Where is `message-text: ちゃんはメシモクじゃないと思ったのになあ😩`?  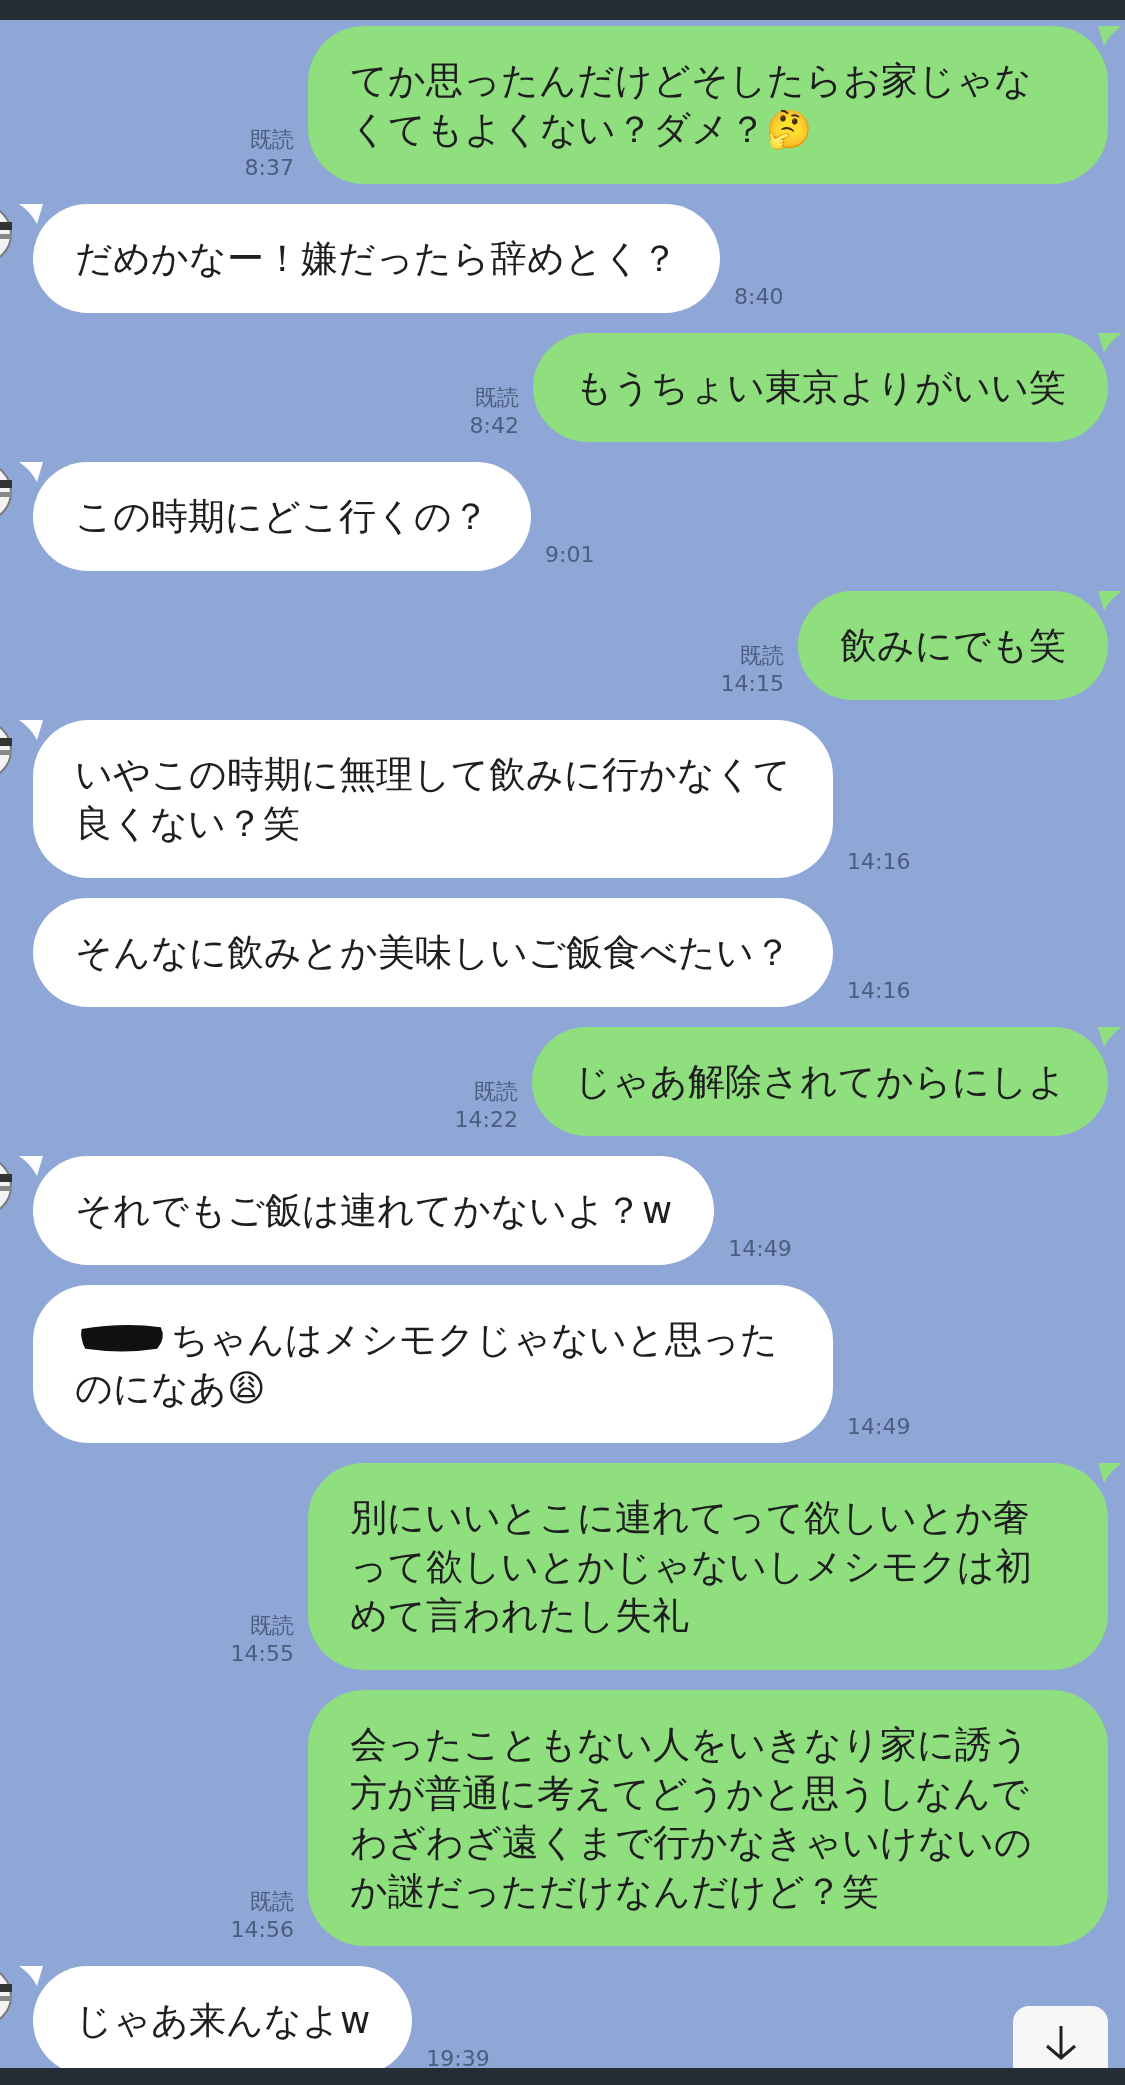
message-text: ちゃんはメシモクじゃないと思ったのになあ😩 is located at coordinates (426, 1364).